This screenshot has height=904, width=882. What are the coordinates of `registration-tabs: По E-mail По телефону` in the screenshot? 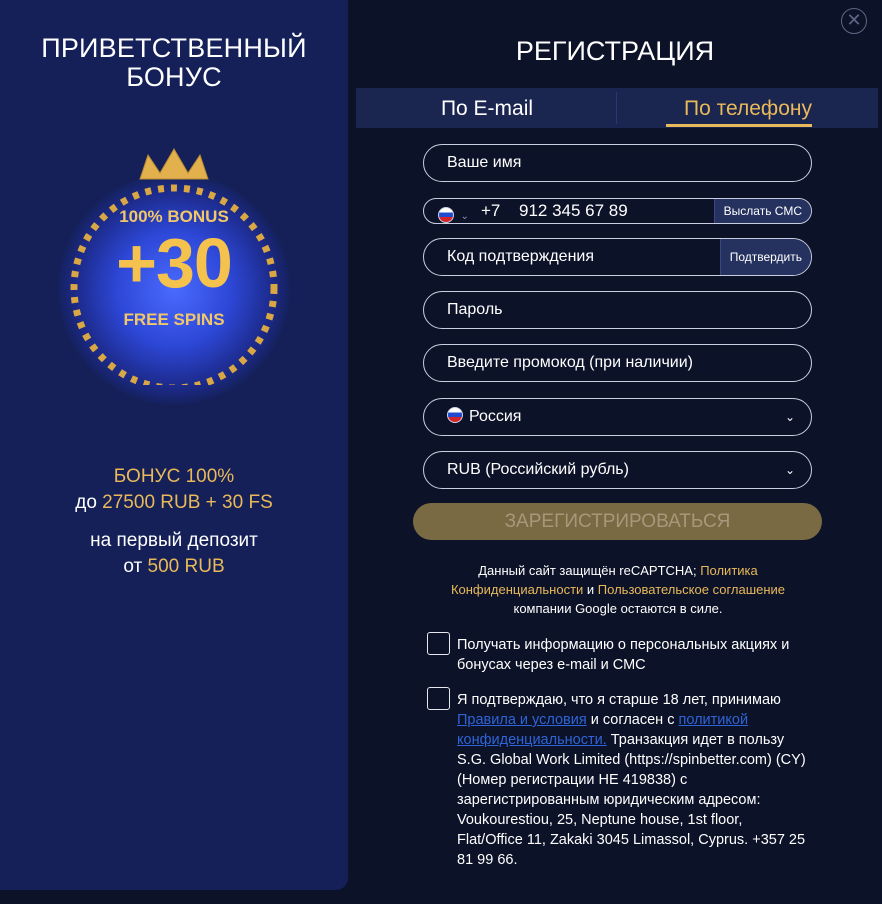 It's located at (617, 108).